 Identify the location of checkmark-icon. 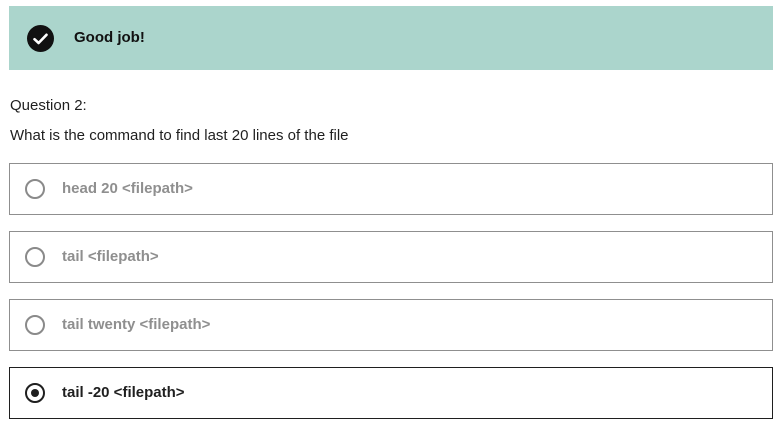
(40, 38).